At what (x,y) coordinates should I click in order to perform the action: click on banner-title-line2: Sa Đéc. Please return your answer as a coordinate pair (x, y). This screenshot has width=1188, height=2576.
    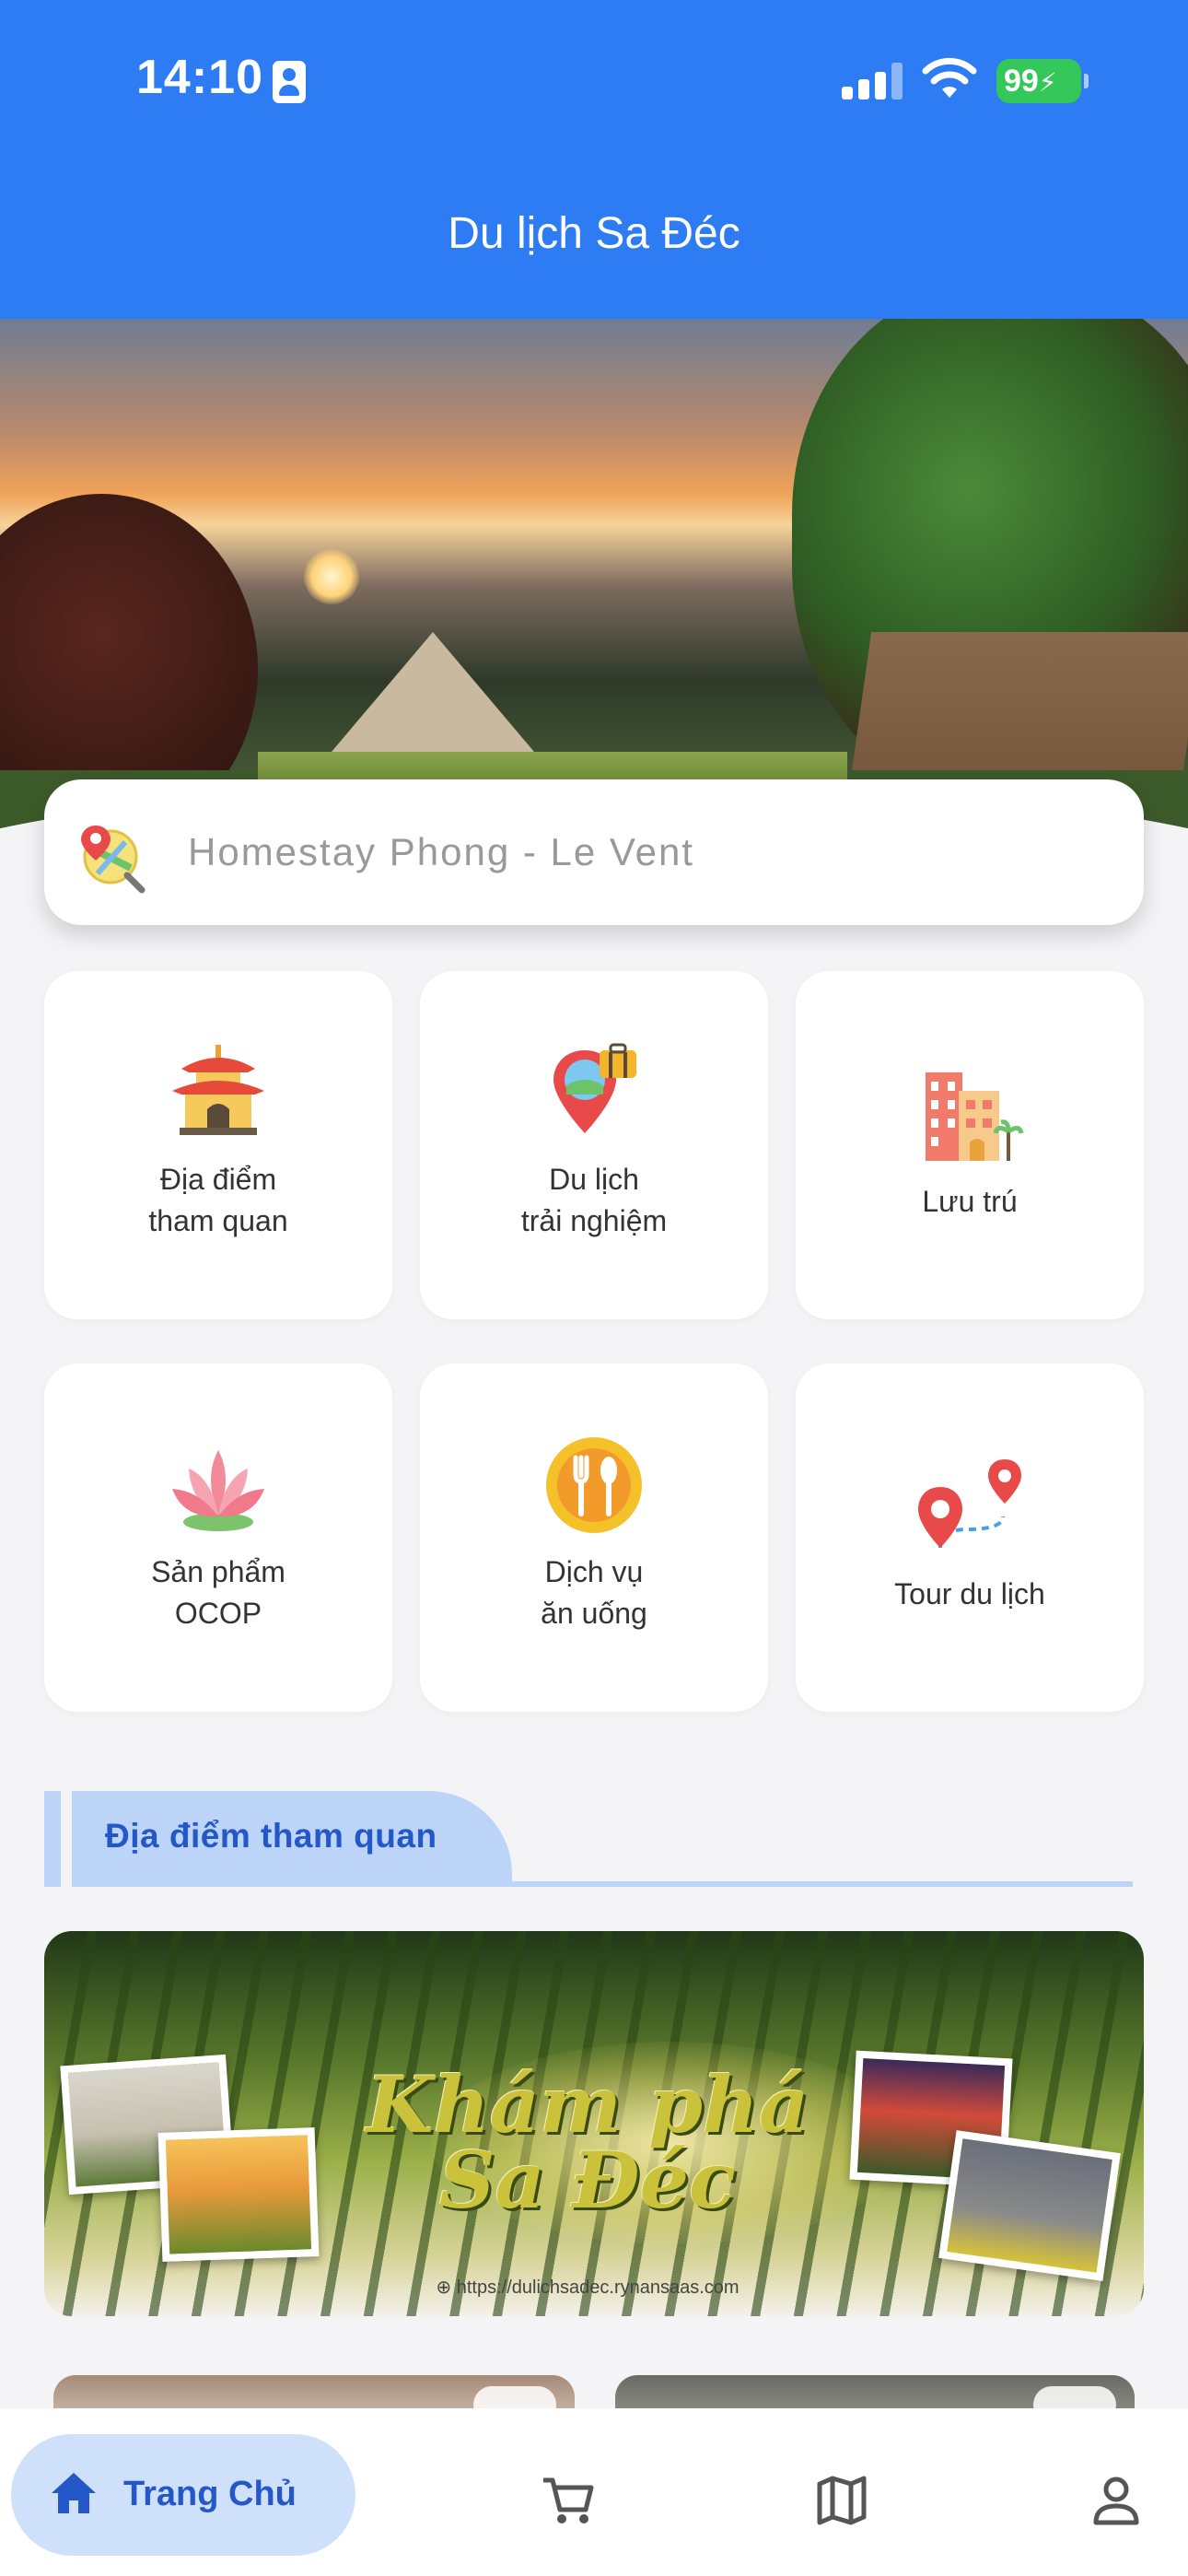
    Looking at the image, I should click on (587, 2180).